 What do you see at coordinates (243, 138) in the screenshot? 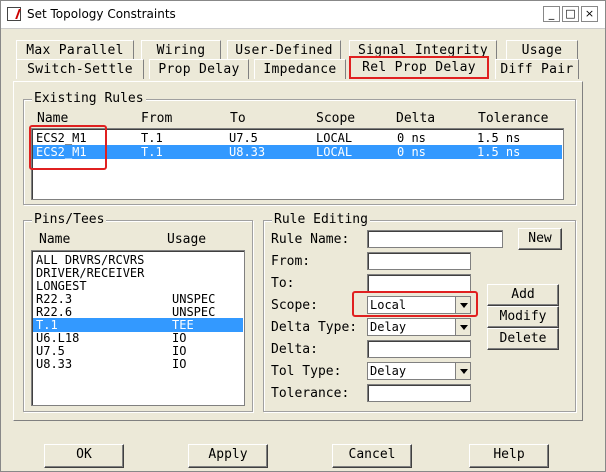
I see `cell-to: U7.5` at bounding box center [243, 138].